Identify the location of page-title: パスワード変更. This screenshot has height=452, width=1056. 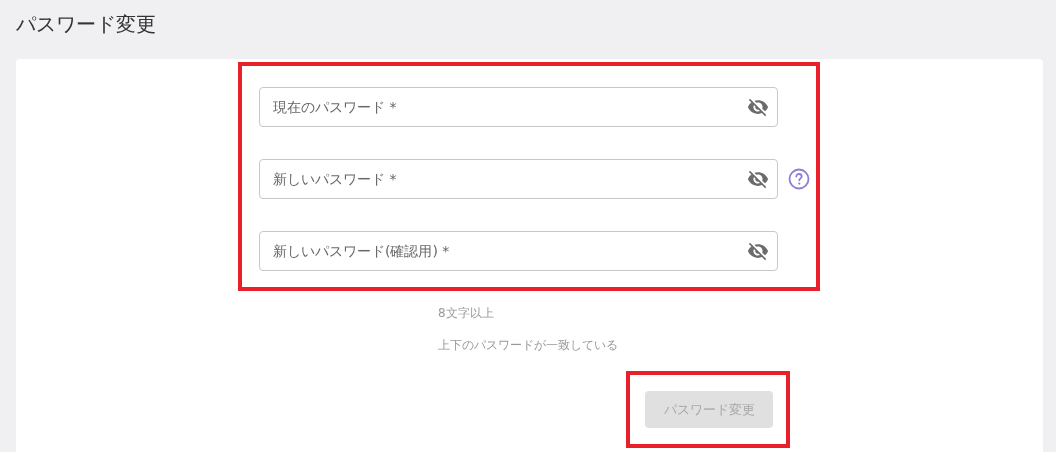
(86, 24).